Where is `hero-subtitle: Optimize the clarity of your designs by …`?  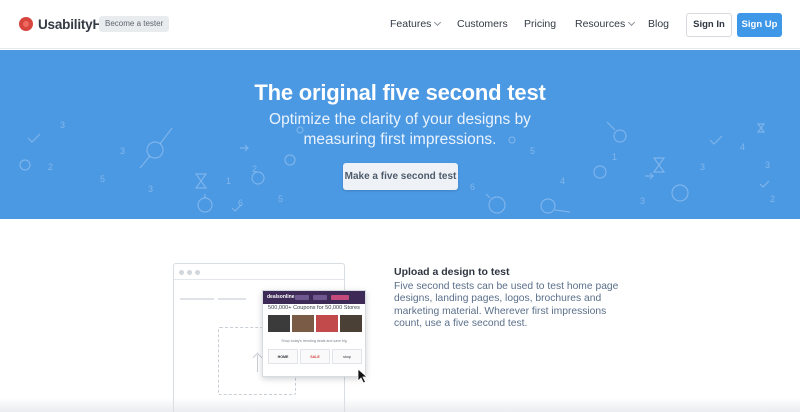
hero-subtitle: Optimize the clarity of your designs by … is located at coordinates (400, 129).